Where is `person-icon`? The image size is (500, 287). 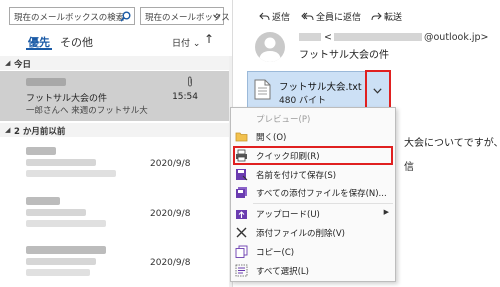
person-icon is located at coordinates (270, 49).